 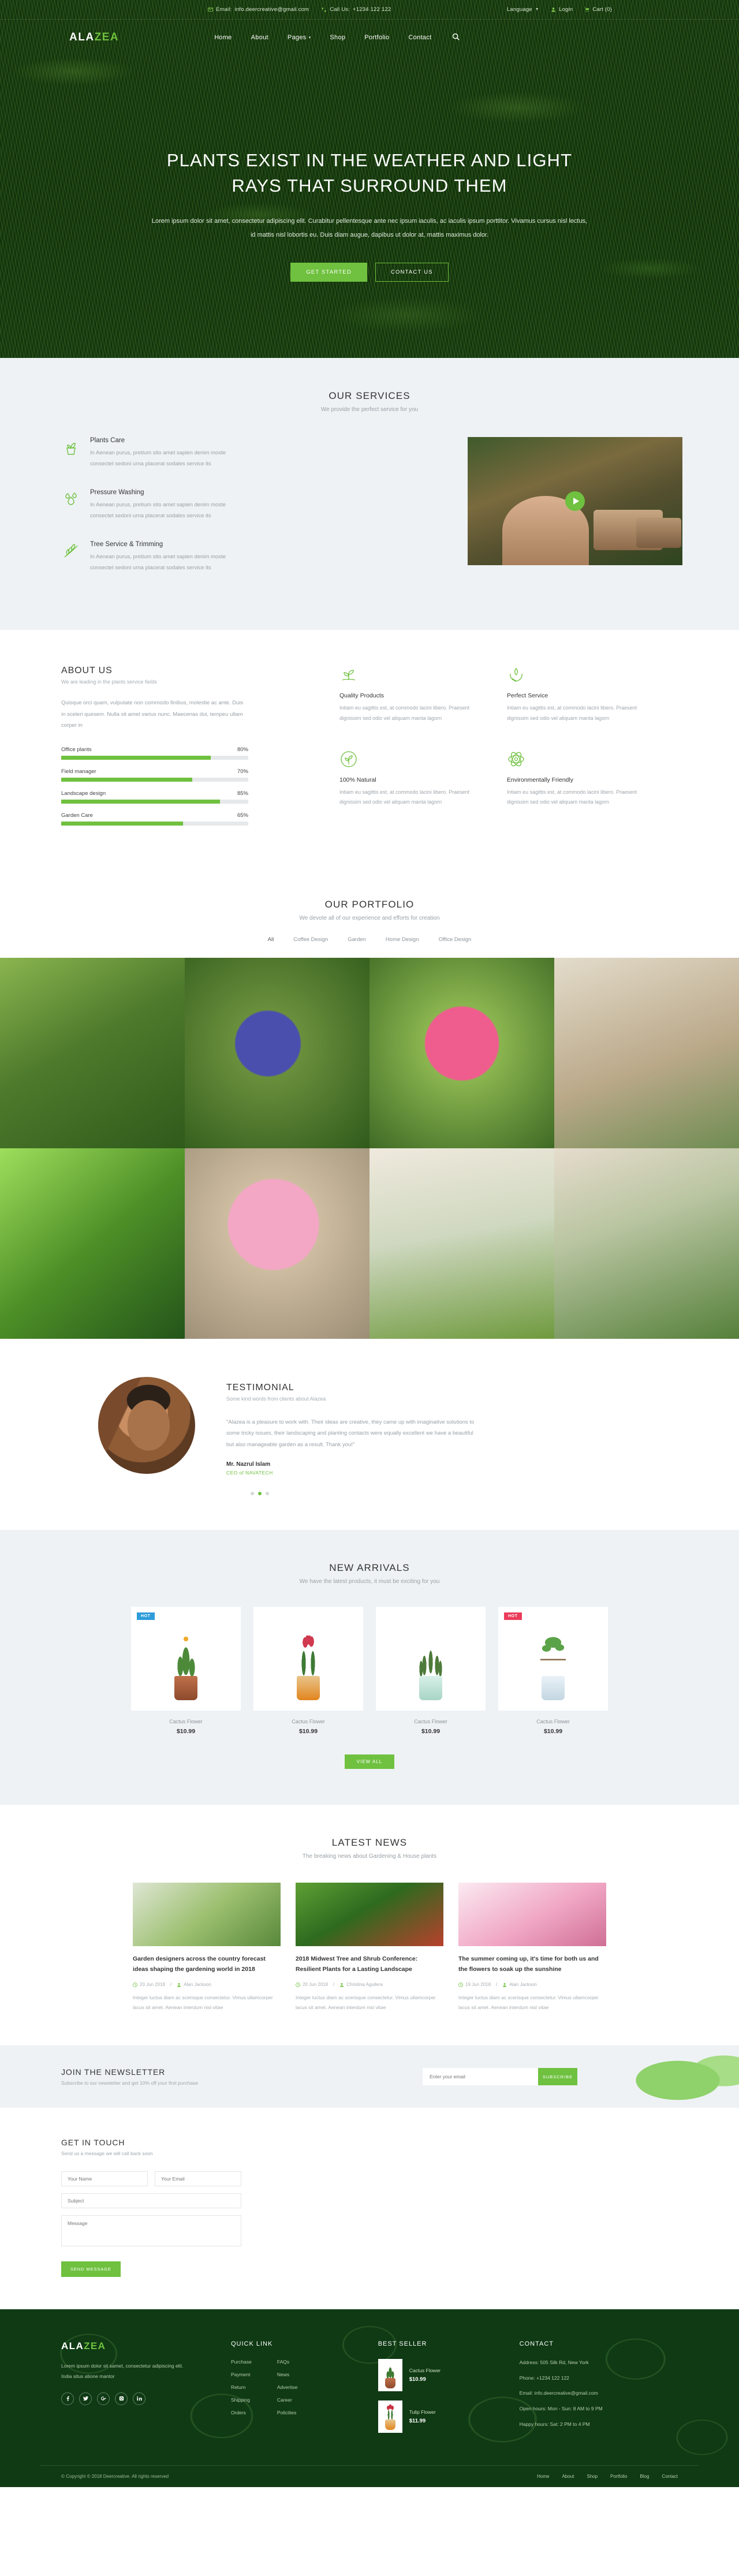 I want to click on footer-nav-contact: Contact, so click(x=670, y=2476).